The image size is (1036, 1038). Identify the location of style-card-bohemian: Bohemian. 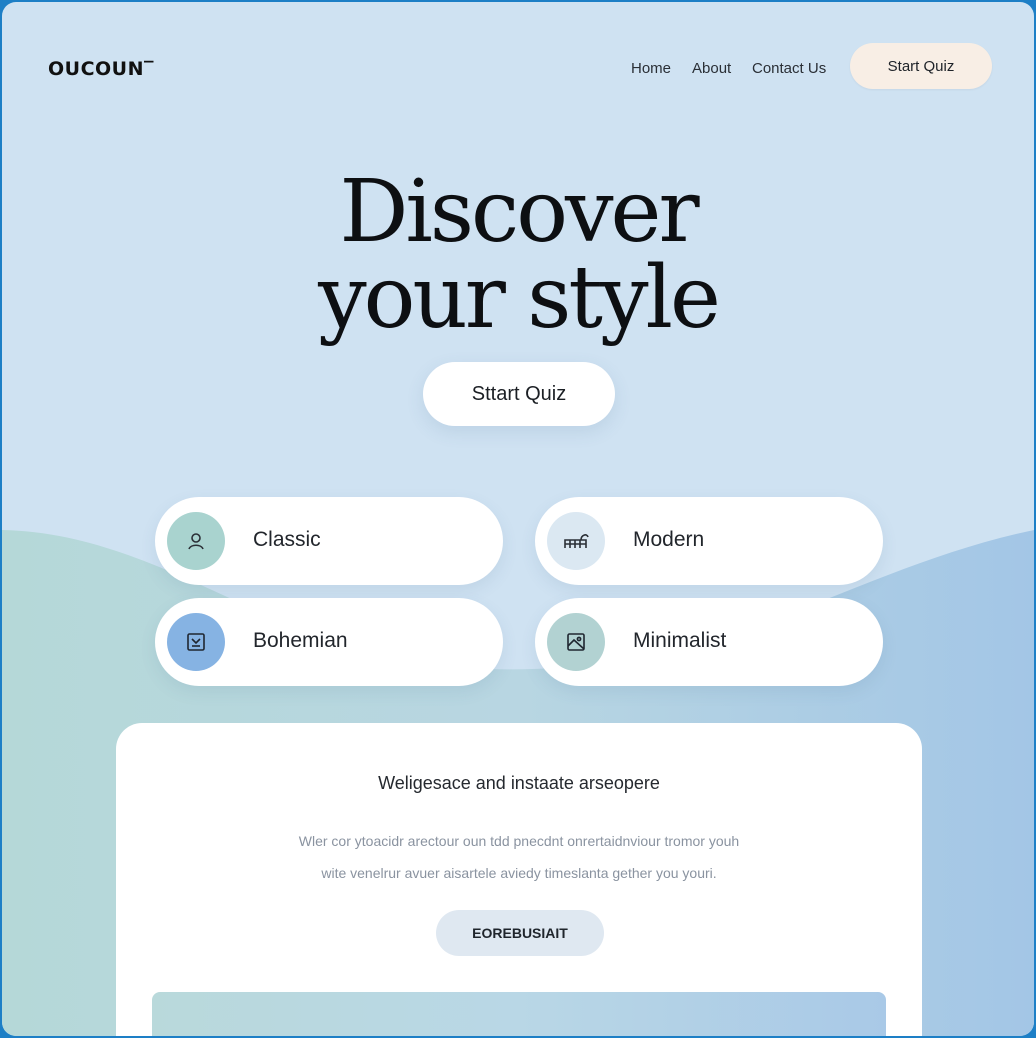
(329, 642).